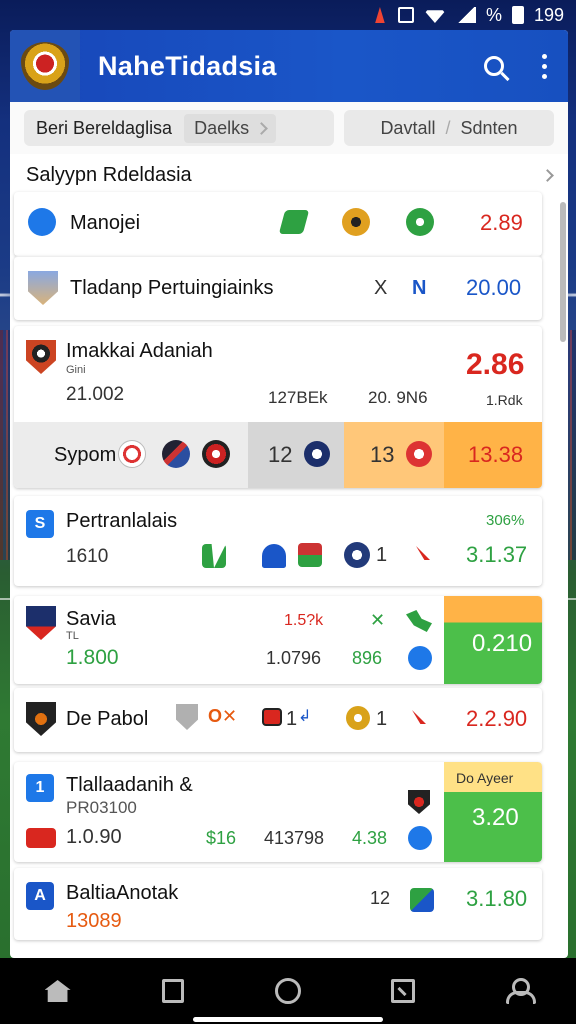 This screenshot has width=576, height=1024. What do you see at coordinates (222, 127) in the screenshot?
I see `filter-sub-label: Daelks` at bounding box center [222, 127].